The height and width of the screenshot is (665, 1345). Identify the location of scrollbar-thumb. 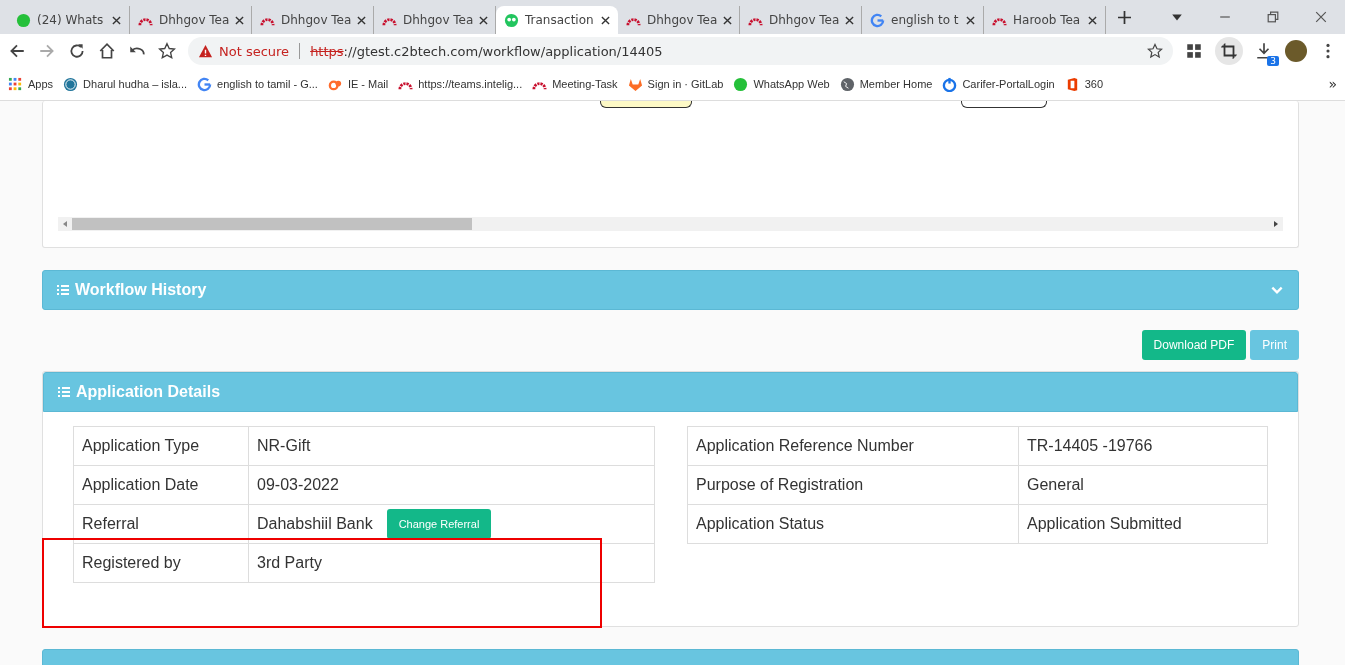
(272, 224).